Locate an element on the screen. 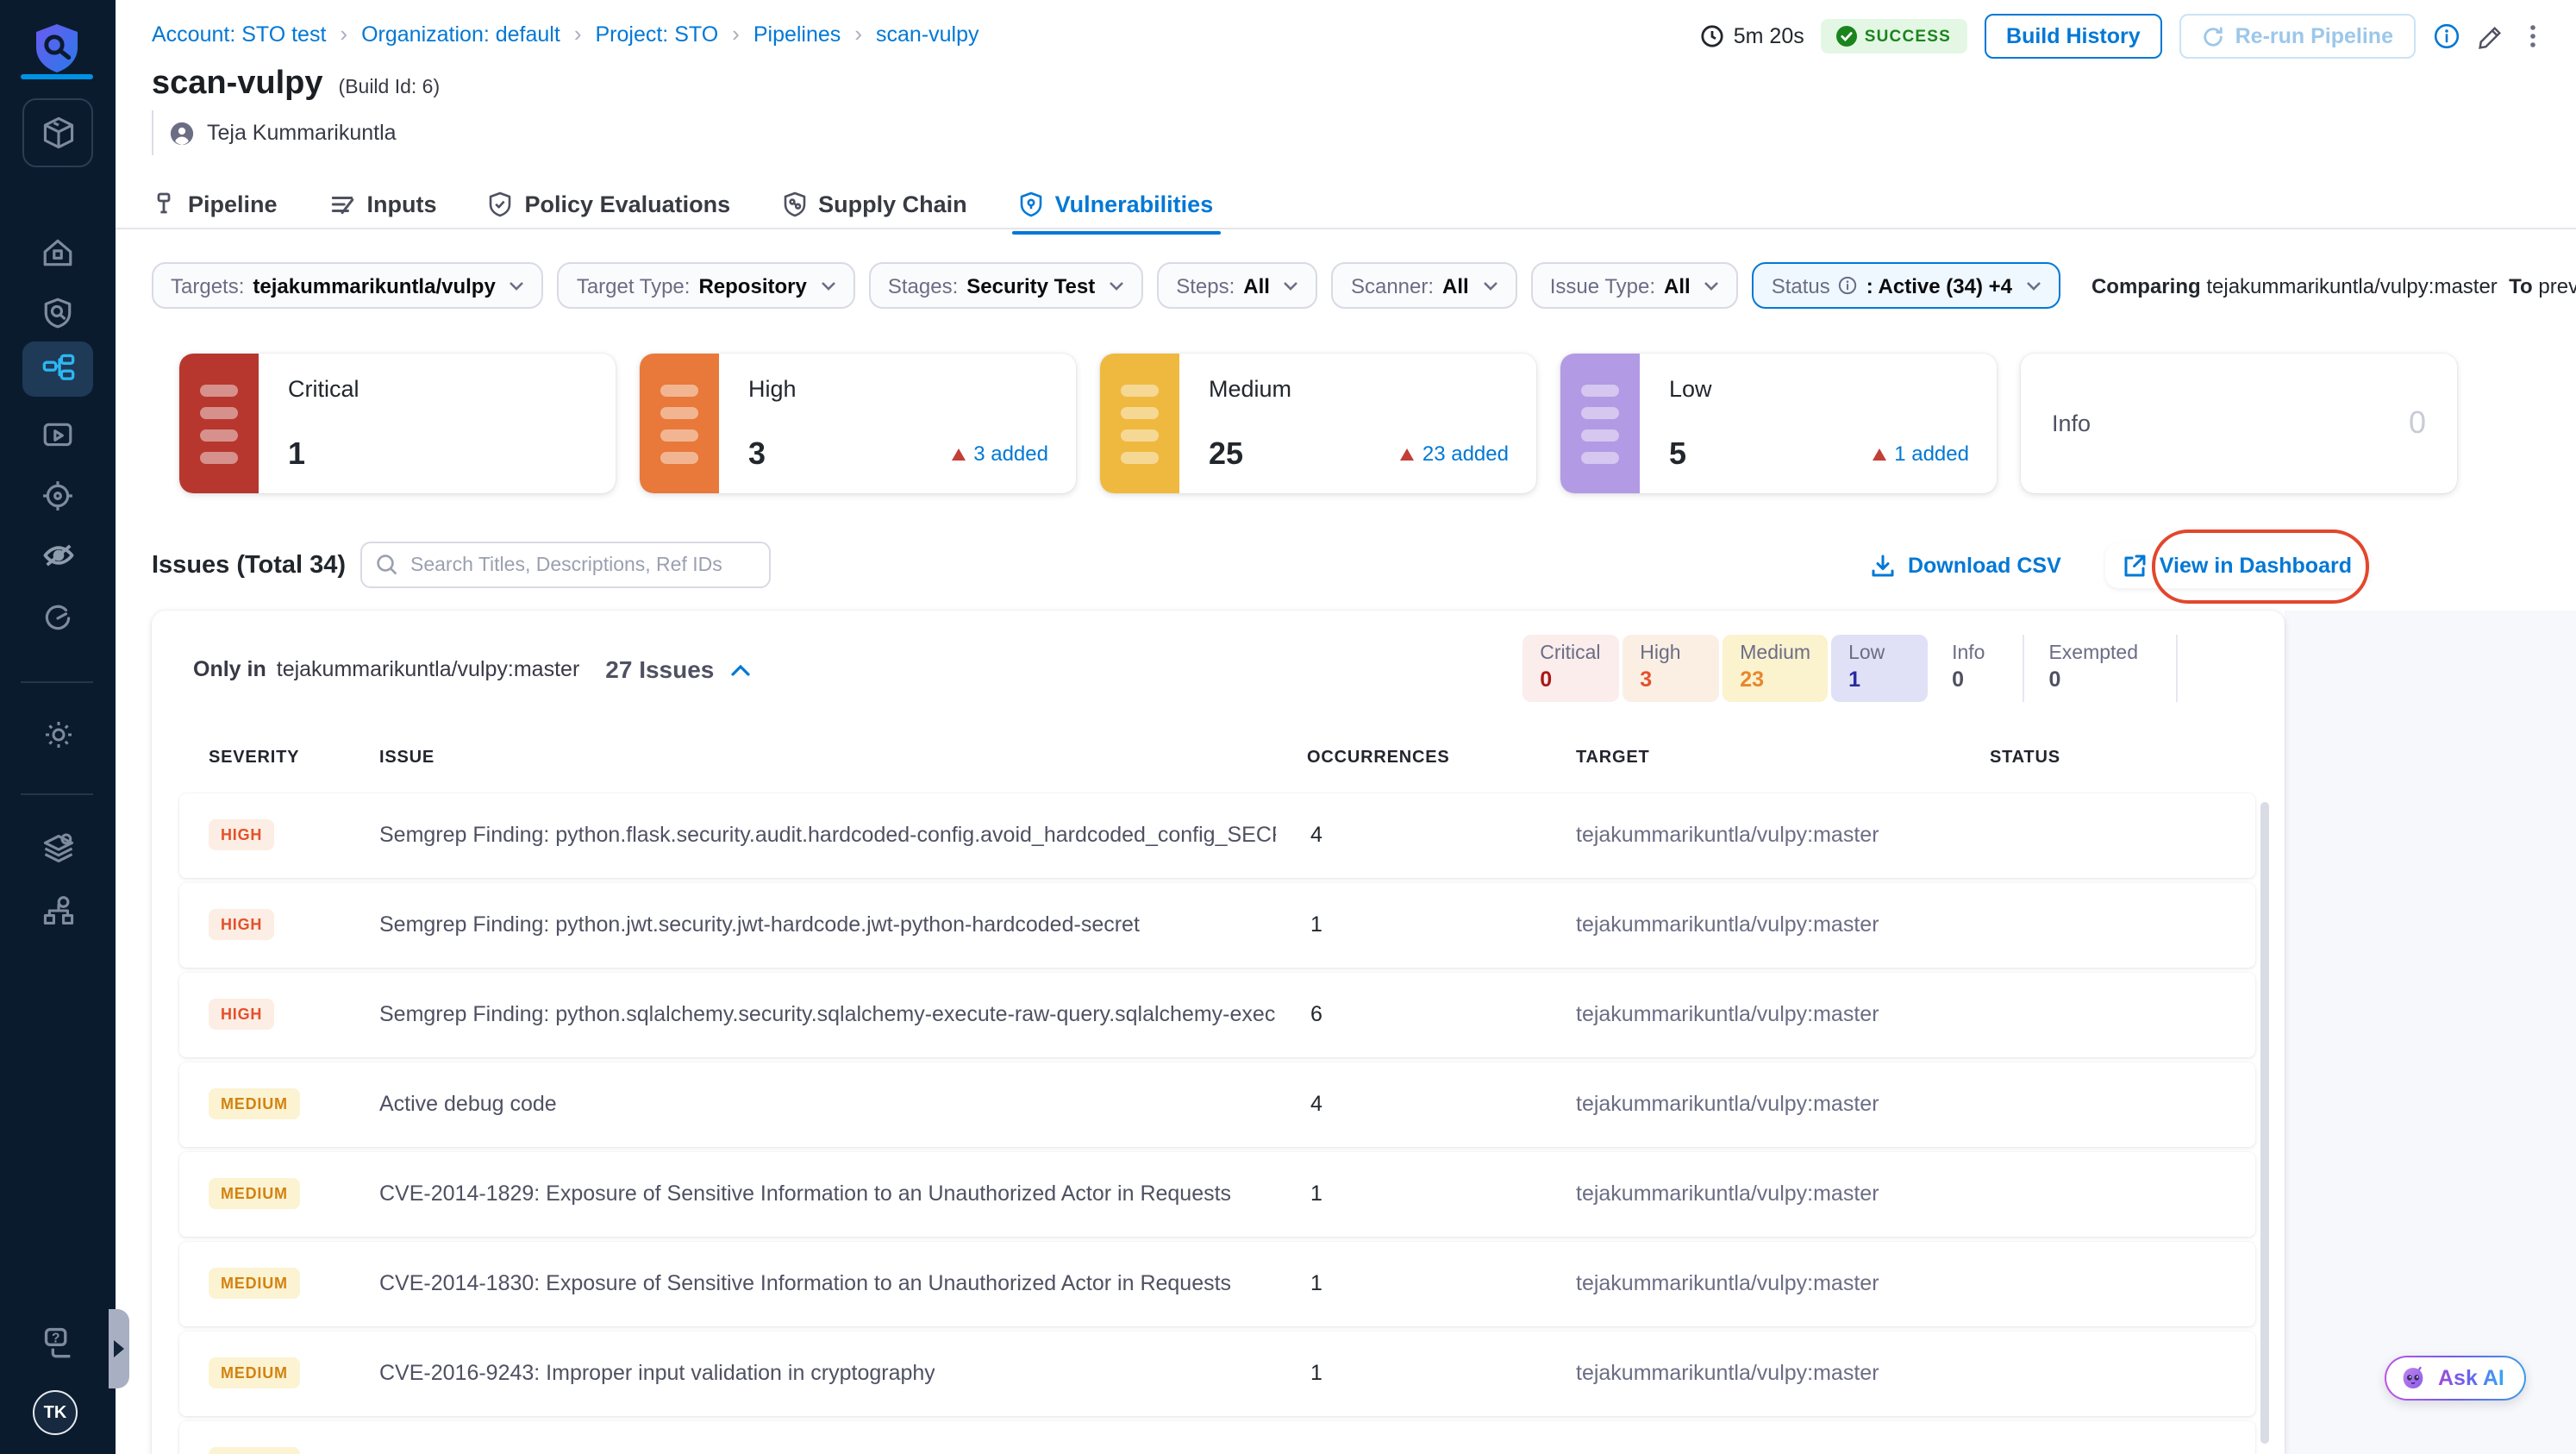 The image size is (2576, 1454). occurrences-value: 6 is located at coordinates (1316, 1014).